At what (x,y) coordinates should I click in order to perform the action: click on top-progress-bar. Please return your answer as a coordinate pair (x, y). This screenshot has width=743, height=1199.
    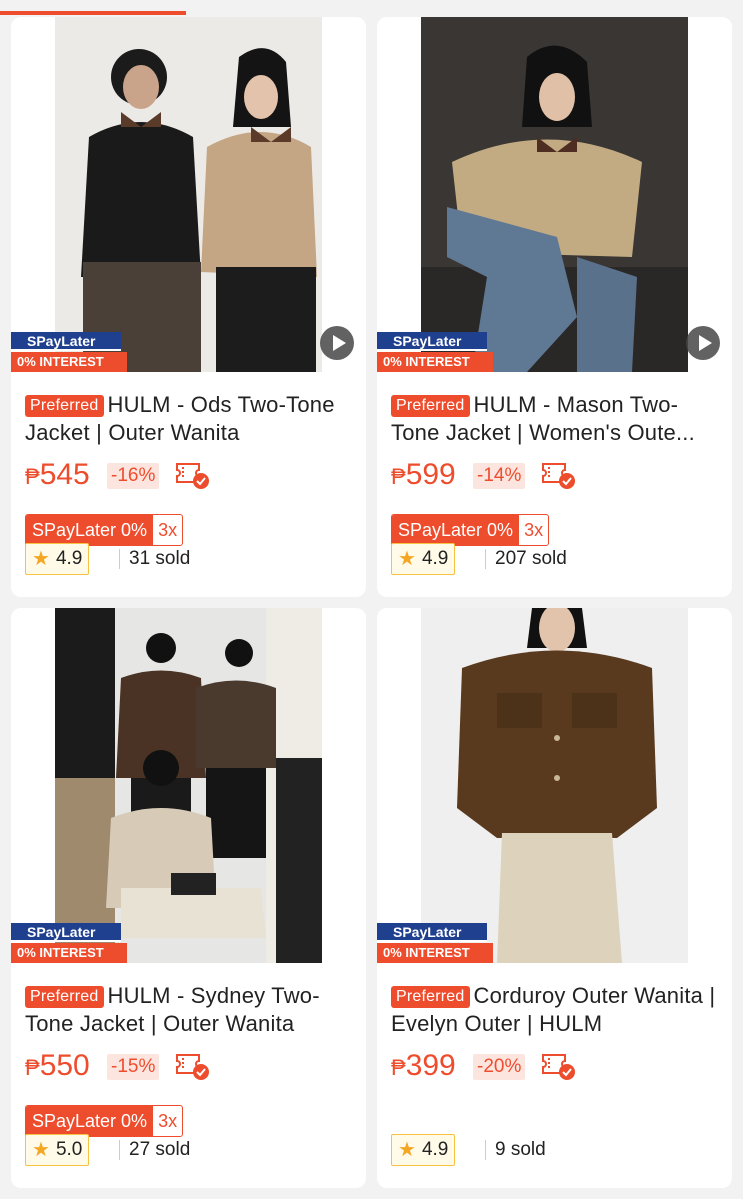
    Looking at the image, I should click on (93, 13).